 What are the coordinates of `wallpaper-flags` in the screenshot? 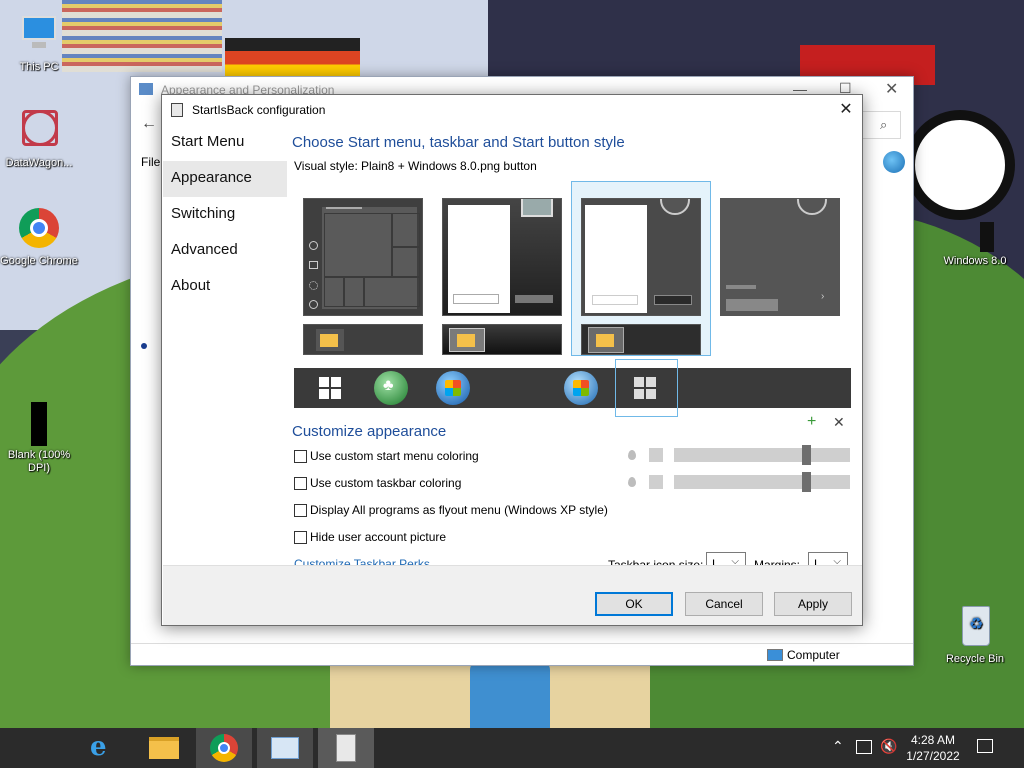 It's located at (142, 36).